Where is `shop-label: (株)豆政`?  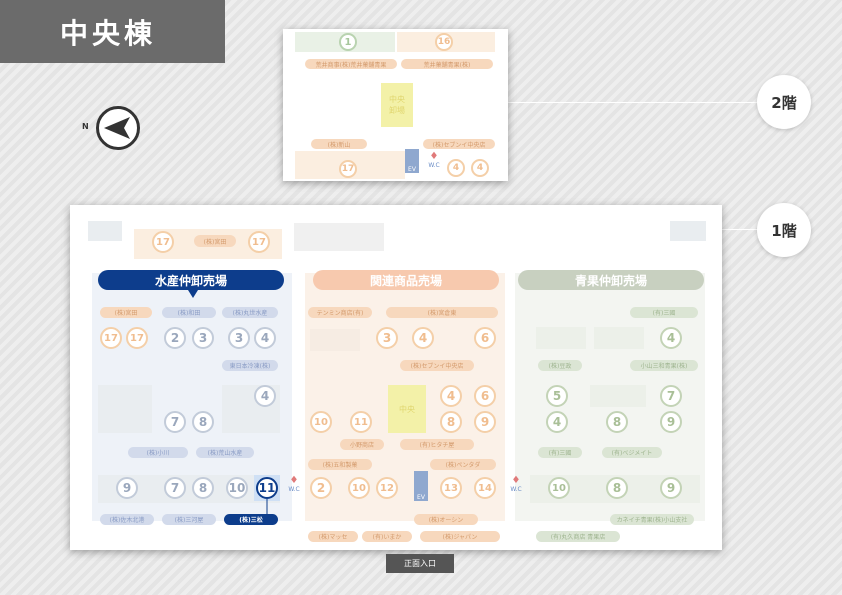 shop-label: (株)豆政 is located at coordinates (560, 365).